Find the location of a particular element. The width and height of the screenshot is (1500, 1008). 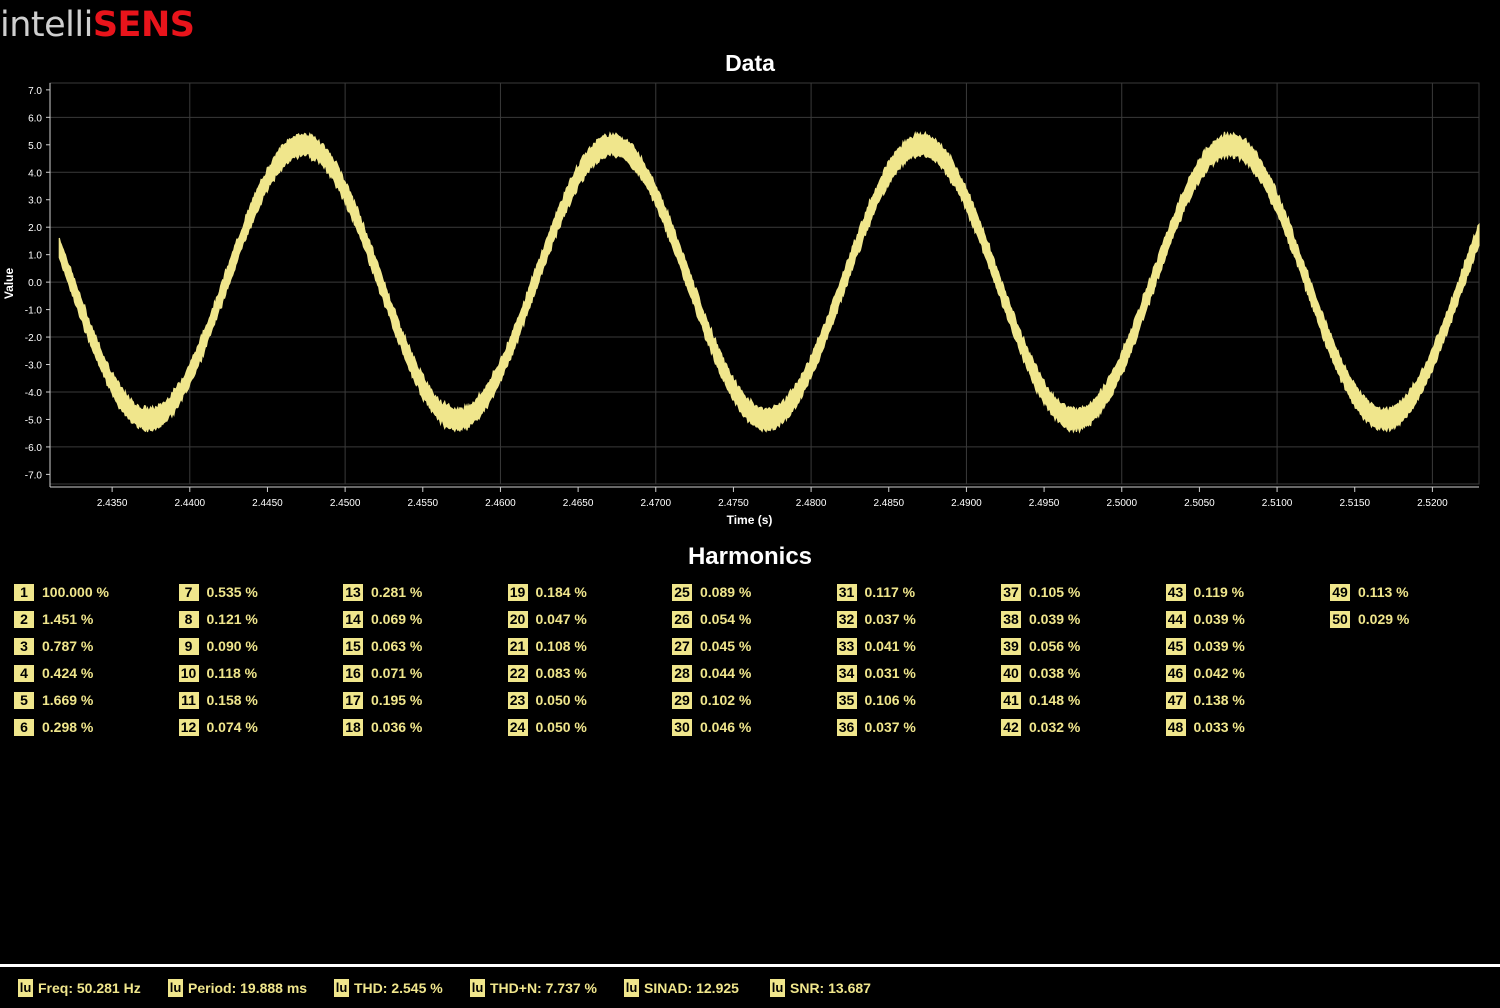

harmonic-number-badge: 42 is located at coordinates (1011, 727).